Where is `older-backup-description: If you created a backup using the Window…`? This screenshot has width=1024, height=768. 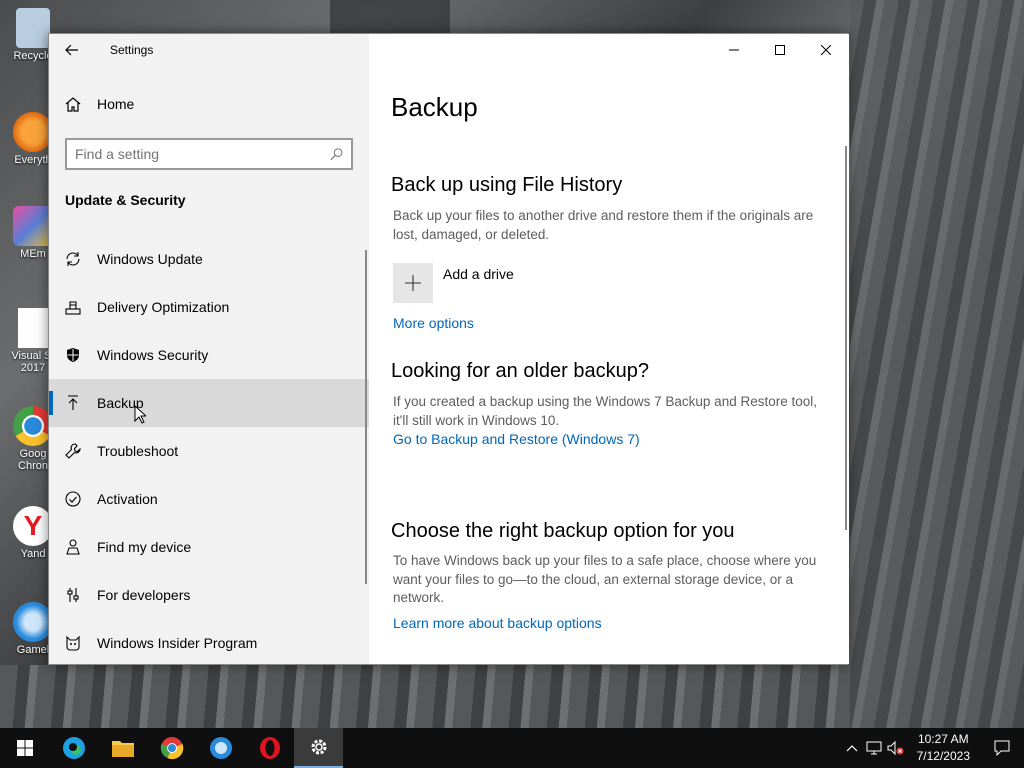 older-backup-description: If you created a backup using the Window… is located at coordinates (605, 411).